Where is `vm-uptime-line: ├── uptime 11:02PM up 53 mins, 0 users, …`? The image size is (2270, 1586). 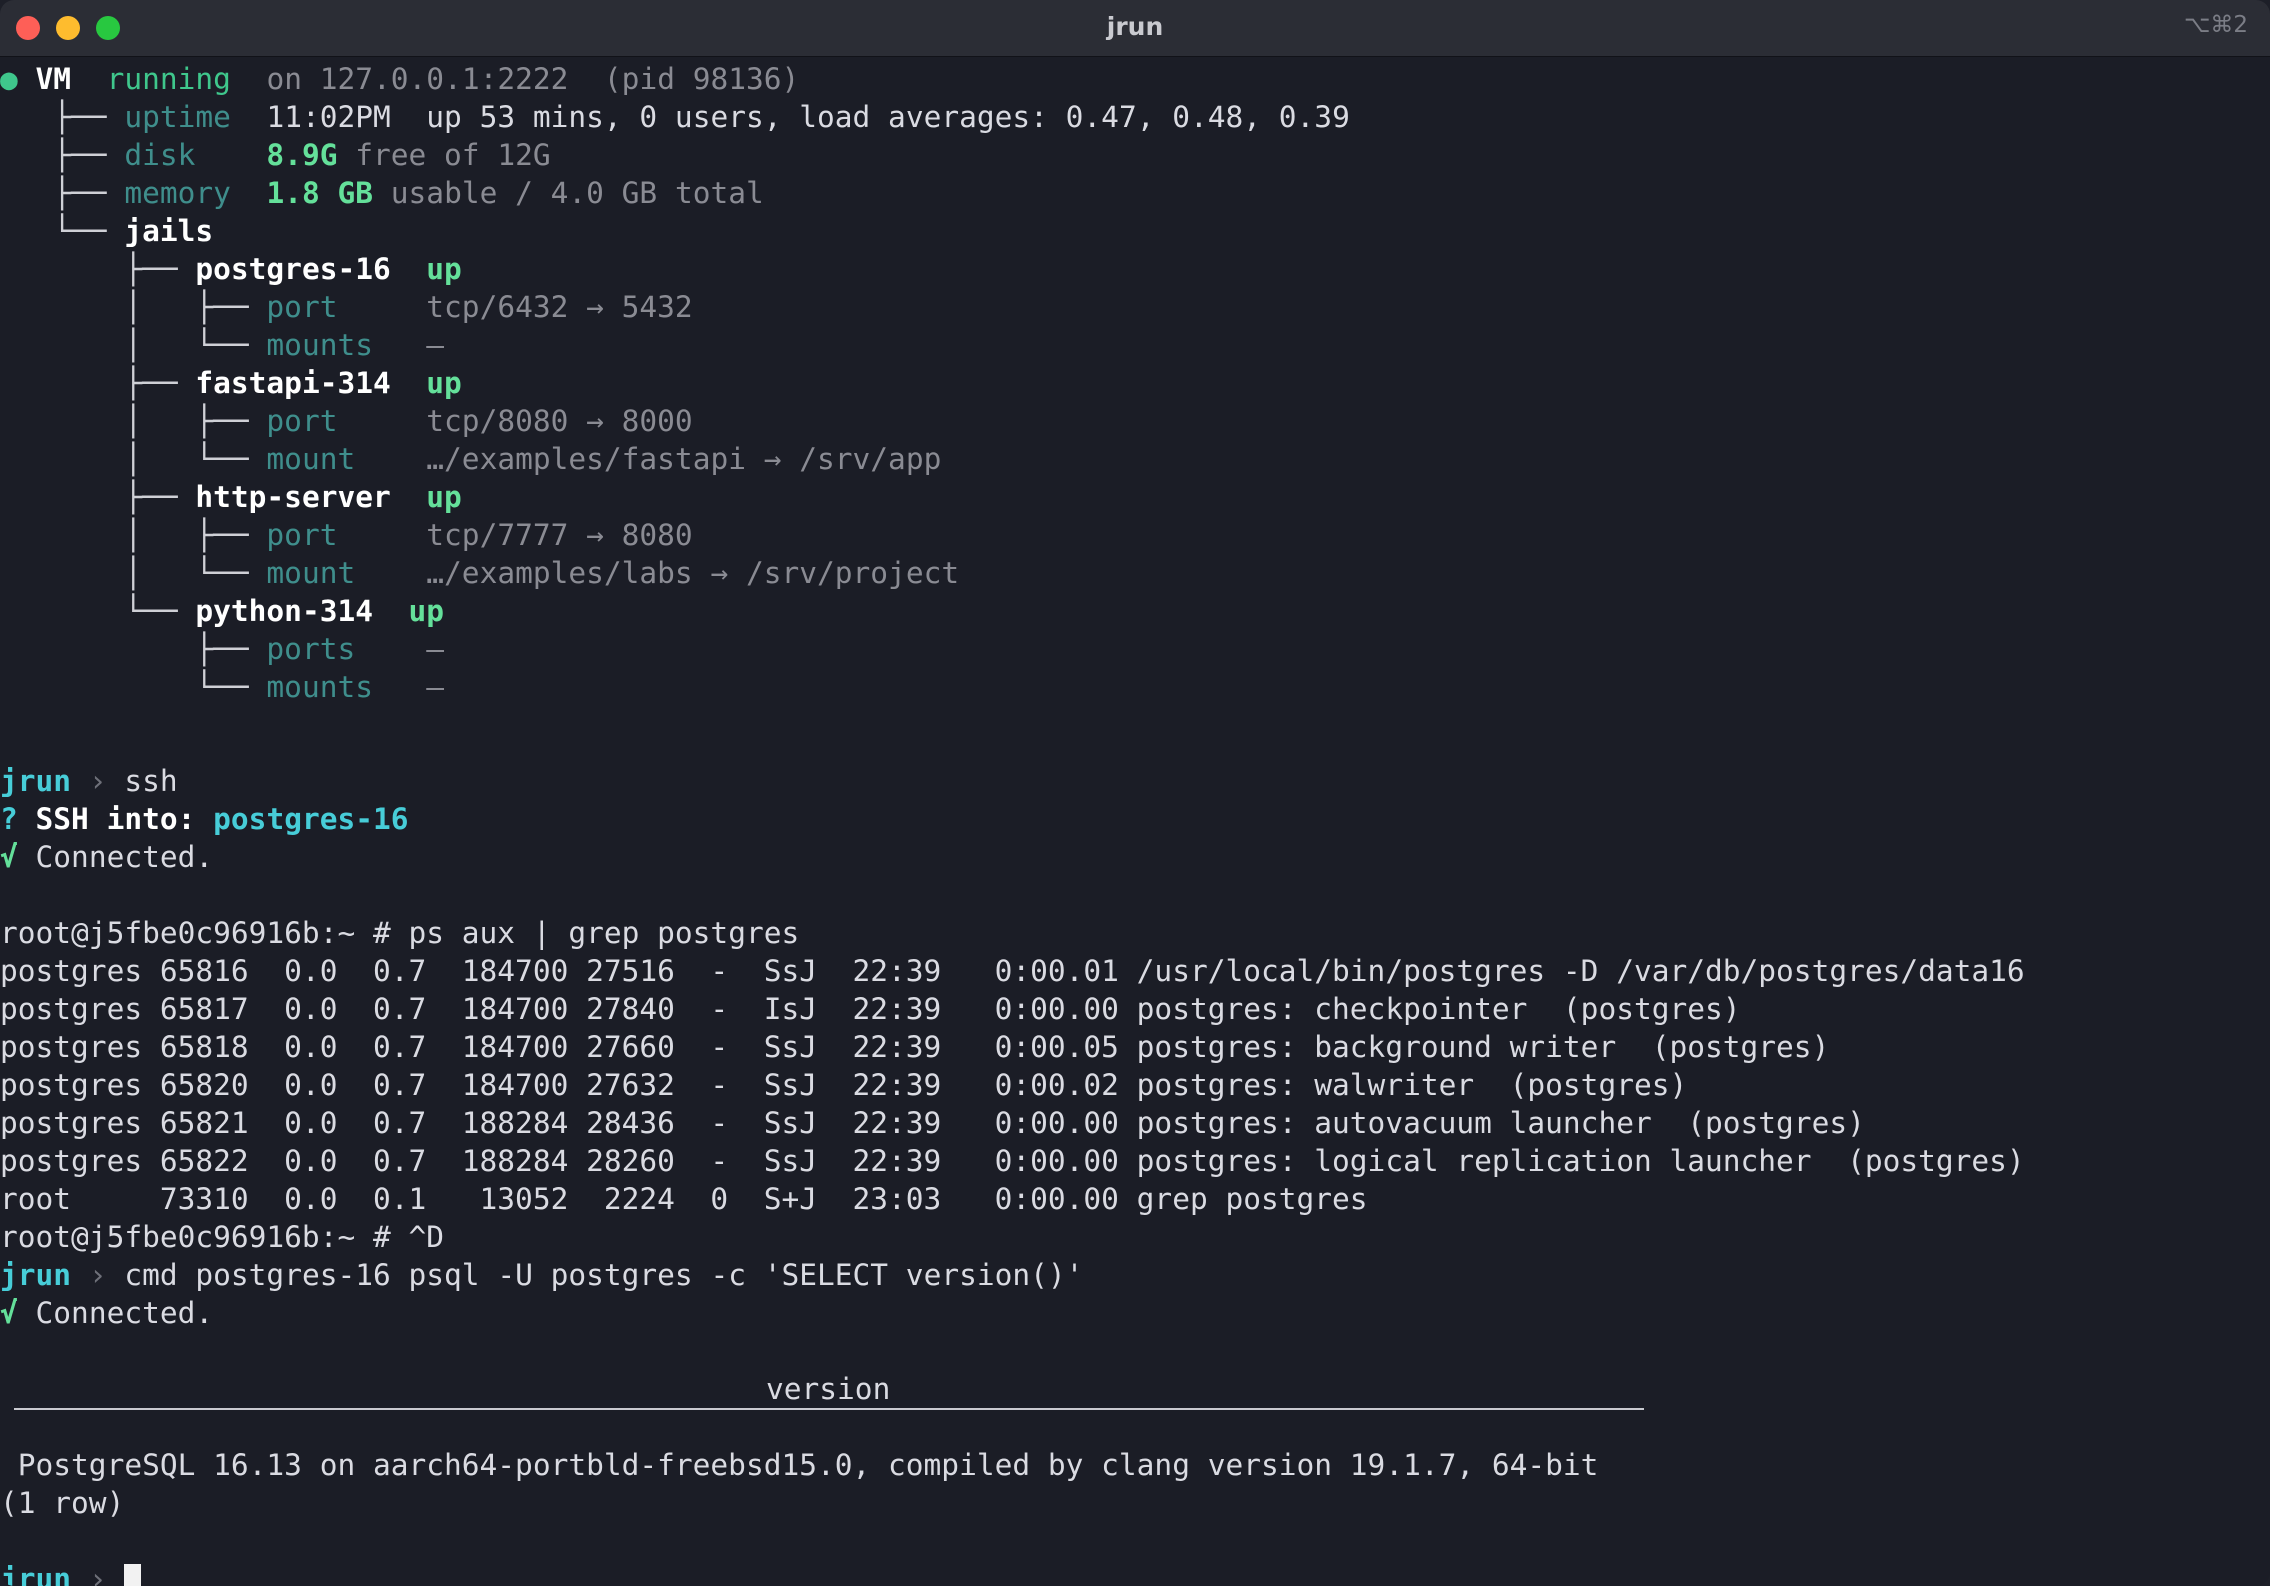
vm-uptime-line: ├── uptime 11:02PM up 53 mins, 0 users, … is located at coordinates (675, 117).